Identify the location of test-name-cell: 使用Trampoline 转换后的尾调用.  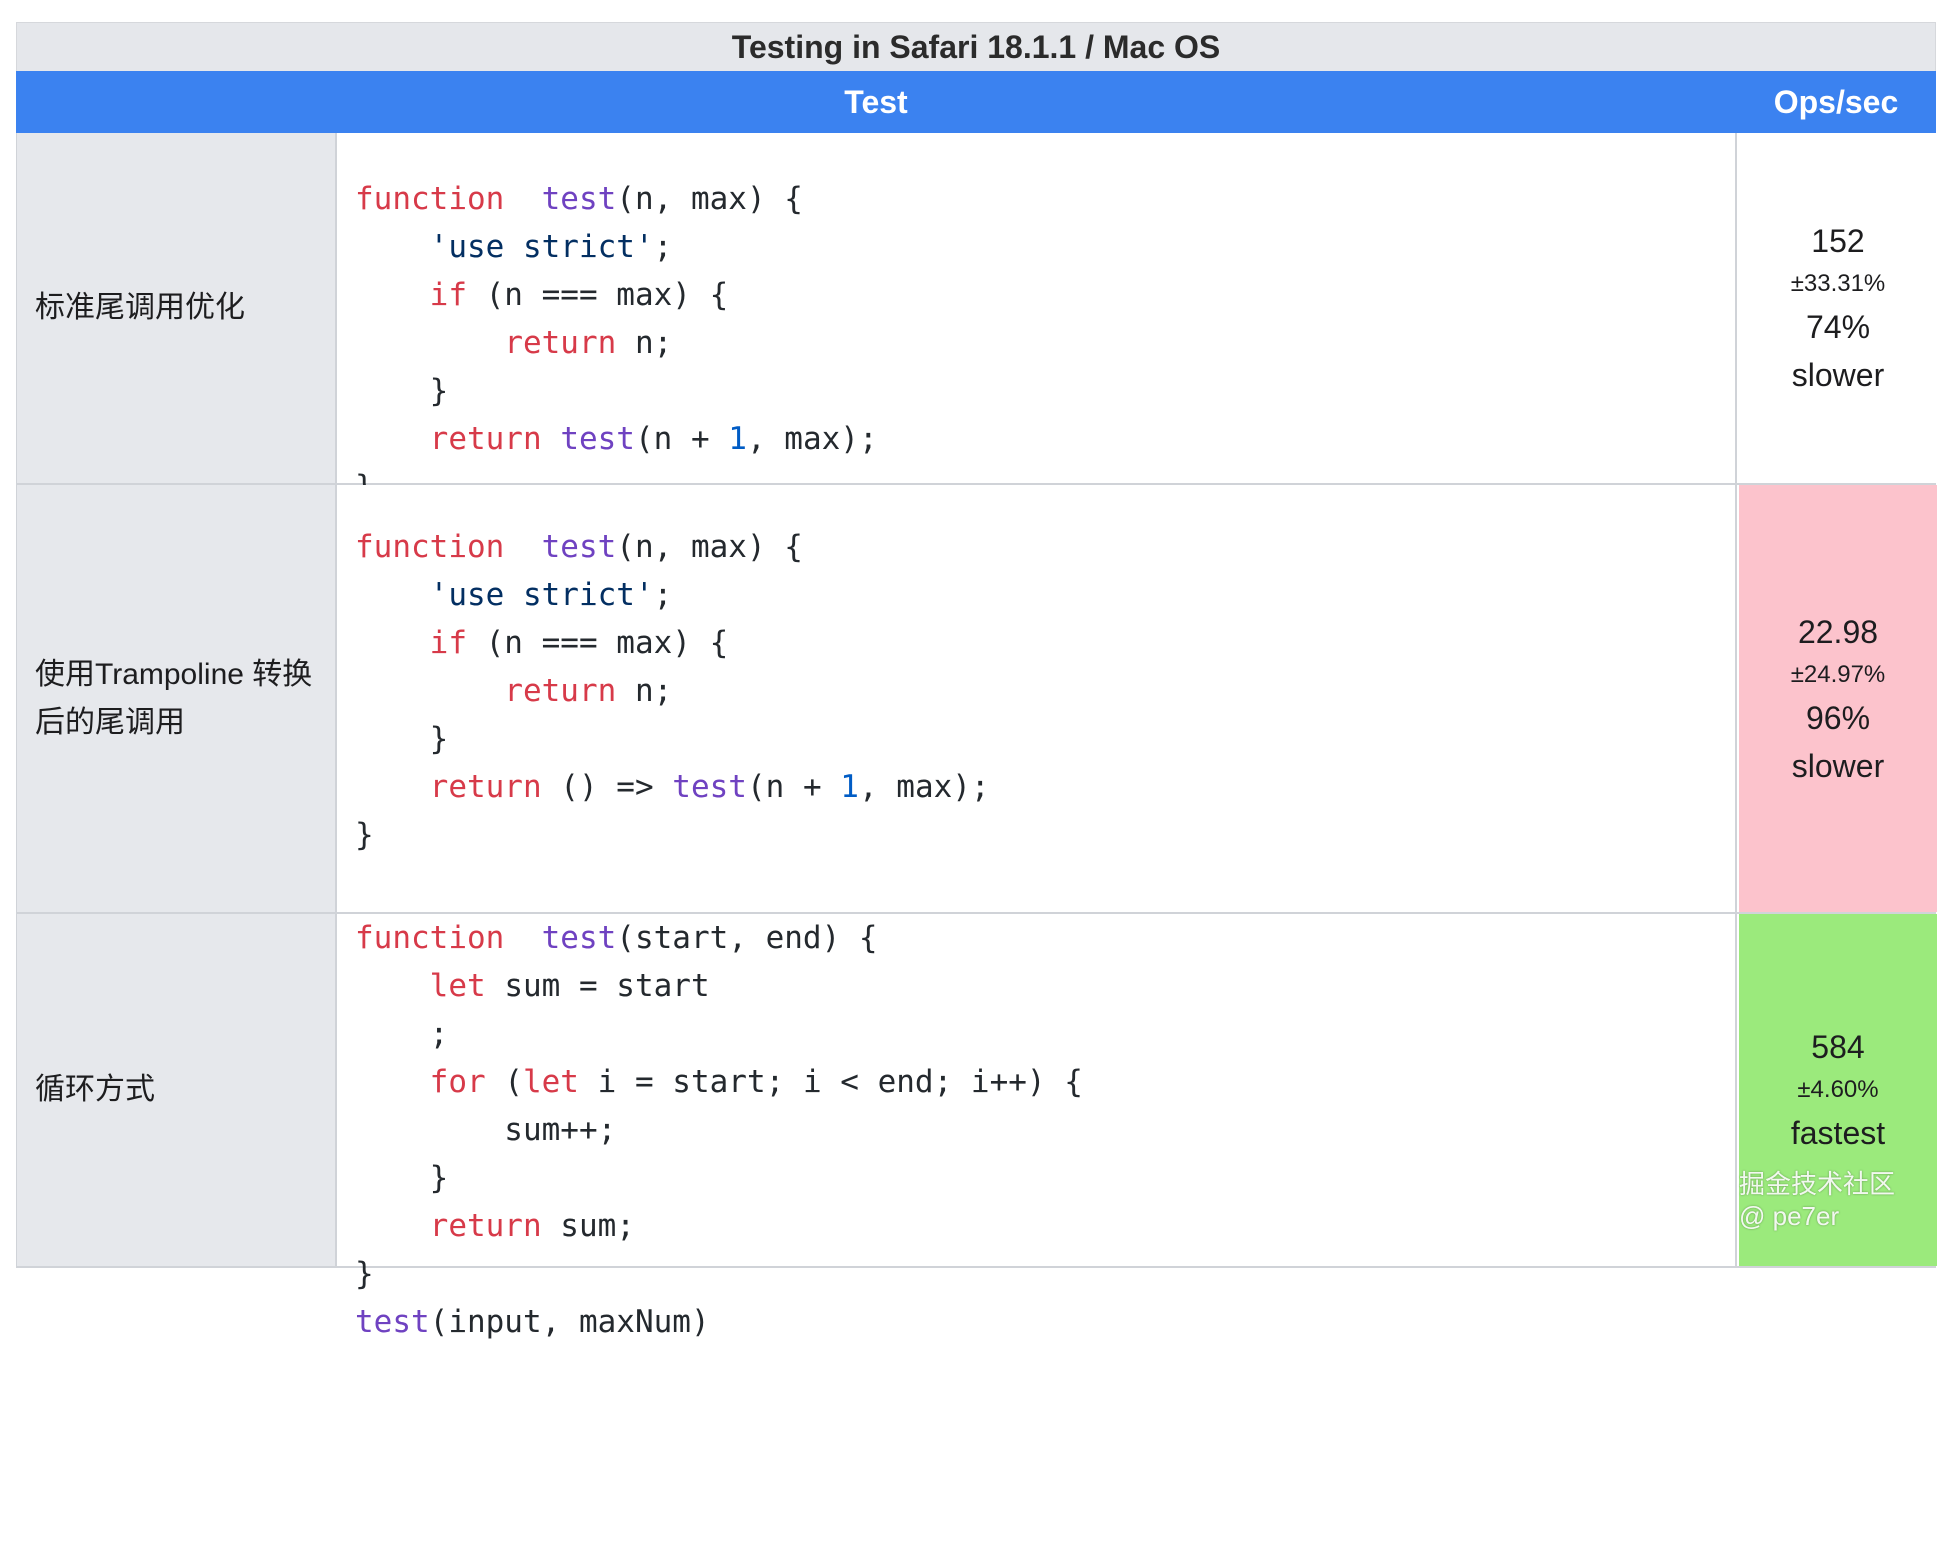
(177, 698).